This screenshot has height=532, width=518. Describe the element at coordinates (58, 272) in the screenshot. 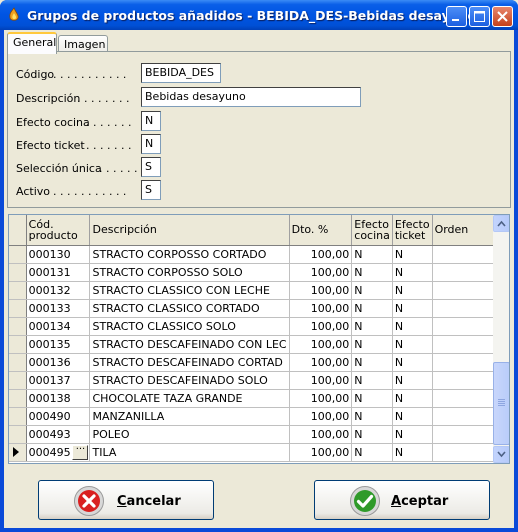

I see `cell-cod-producto: 000131` at that location.